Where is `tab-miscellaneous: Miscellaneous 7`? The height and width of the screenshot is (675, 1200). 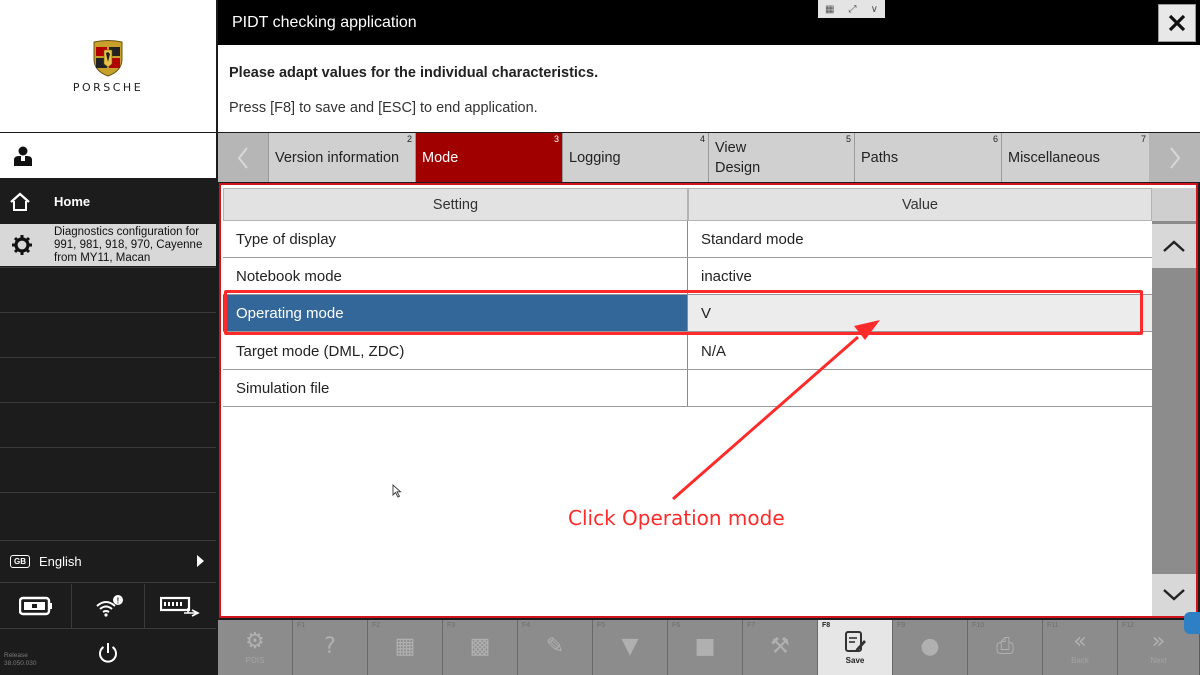 tab-miscellaneous: Miscellaneous 7 is located at coordinates (1075, 157).